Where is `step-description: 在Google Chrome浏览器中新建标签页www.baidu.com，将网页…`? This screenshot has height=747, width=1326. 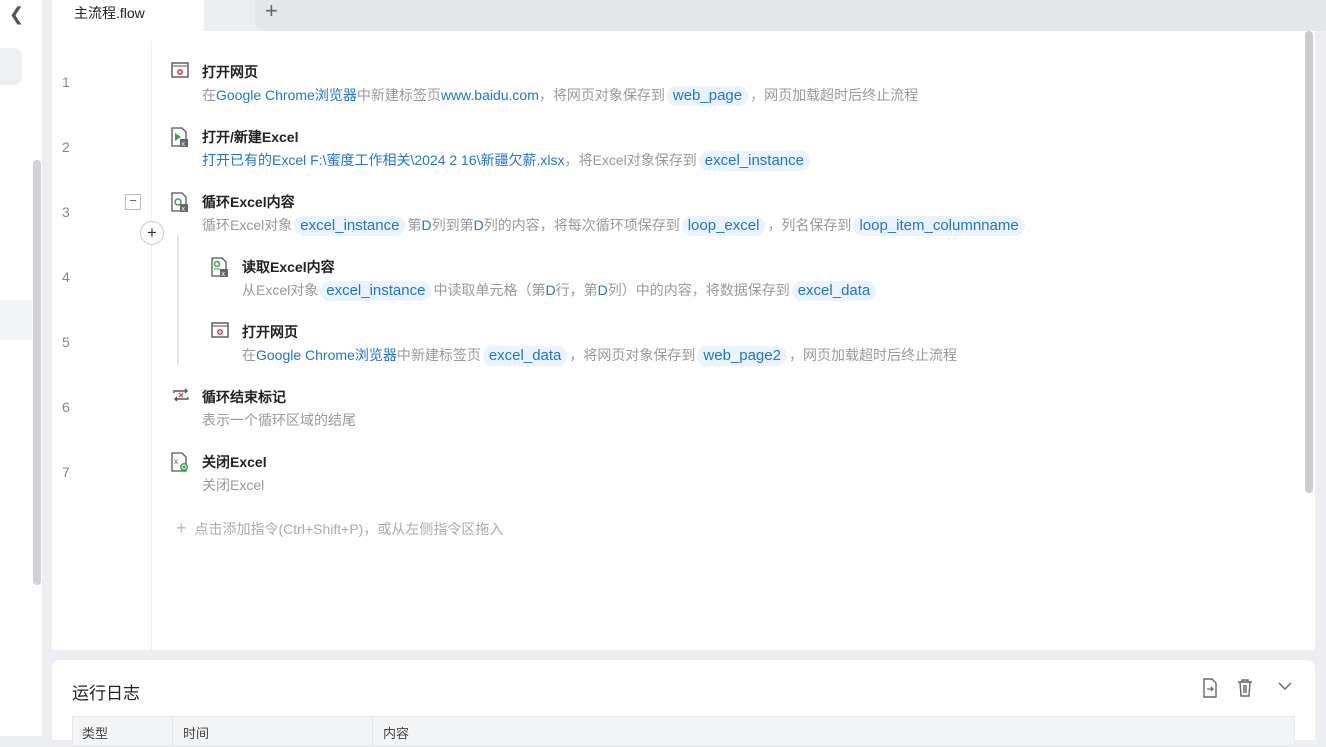 step-description: 在Google Chrome浏览器中新建标签页www.baidu.com，将网页… is located at coordinates (560, 95).